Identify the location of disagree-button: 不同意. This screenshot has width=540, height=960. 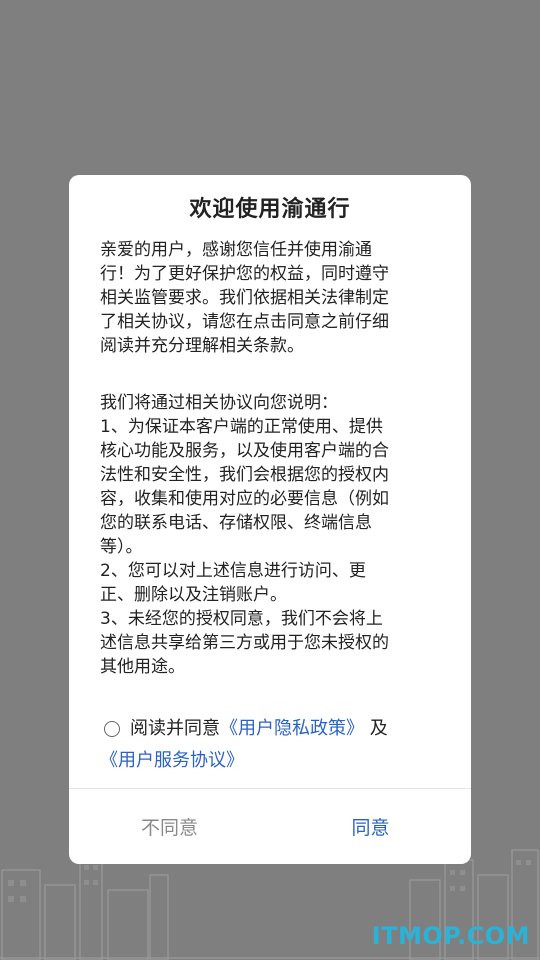
(169, 826).